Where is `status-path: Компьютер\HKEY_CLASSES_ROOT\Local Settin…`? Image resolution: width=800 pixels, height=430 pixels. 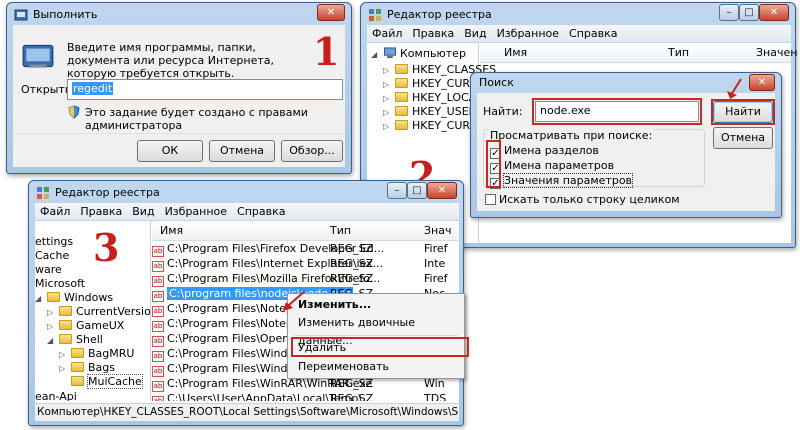
status-path: Компьютер\HKEY_CLASSES_ROOT\Local Settin… is located at coordinates (248, 412).